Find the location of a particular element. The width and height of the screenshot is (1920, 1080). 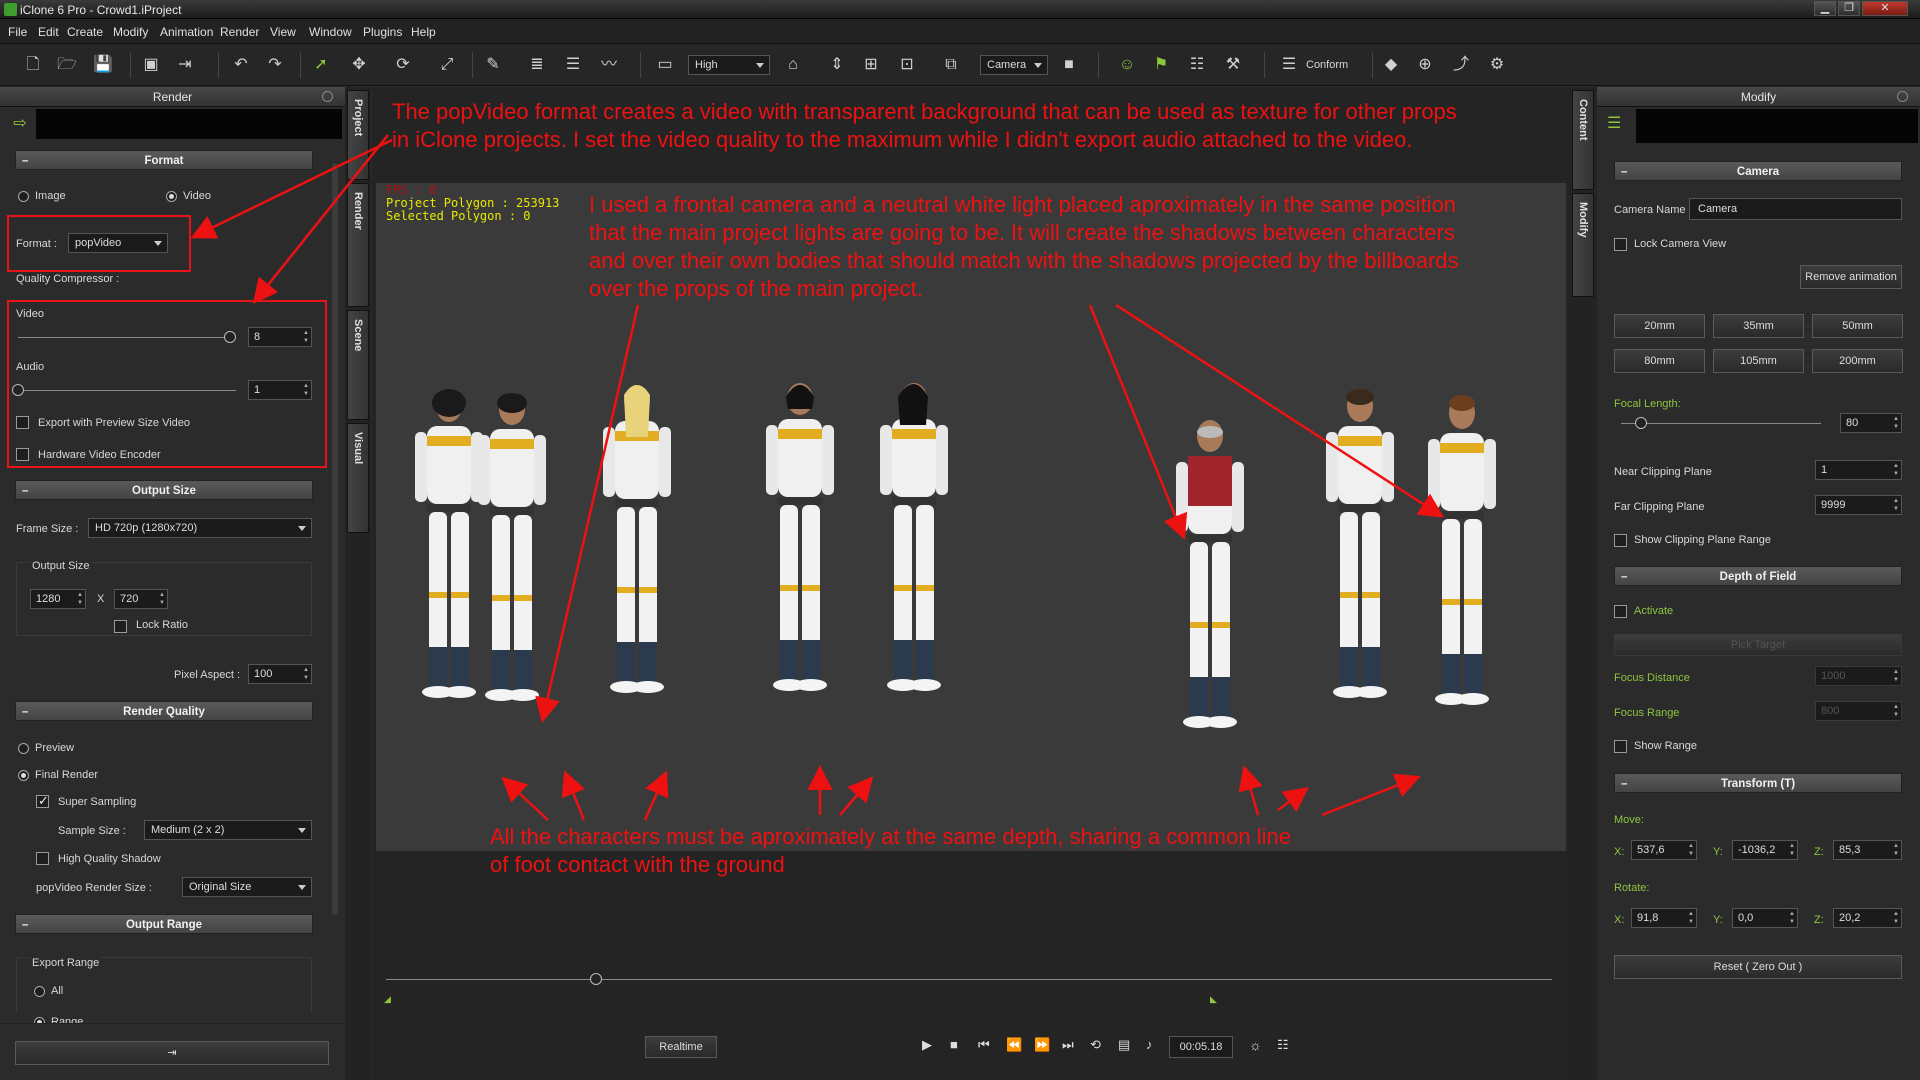

render-panel-scrollbar is located at coordinates (335, 539).